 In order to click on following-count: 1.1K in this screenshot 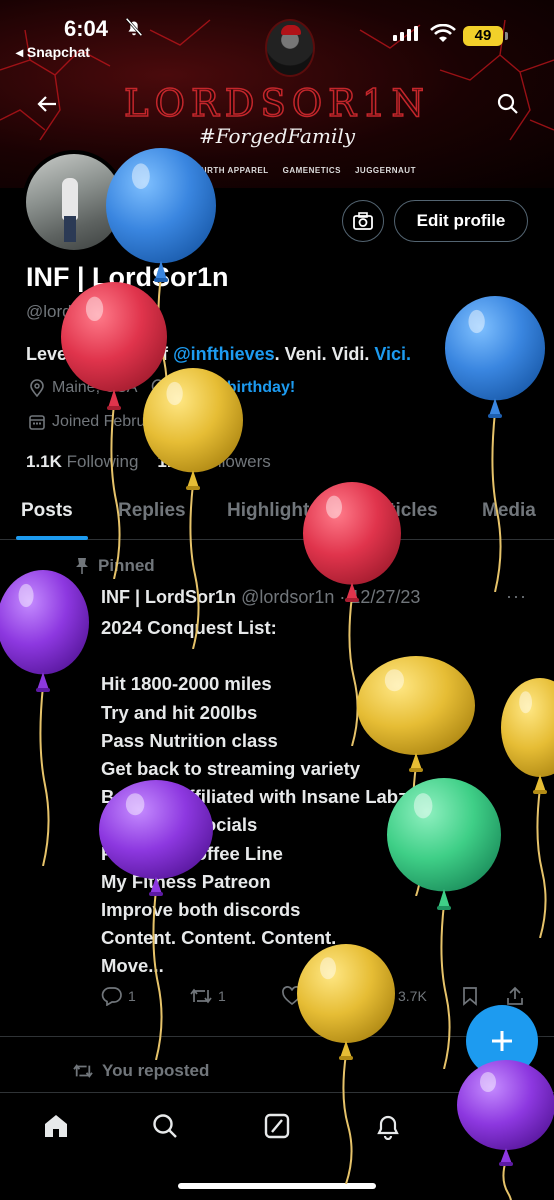, I will do `click(44, 461)`.